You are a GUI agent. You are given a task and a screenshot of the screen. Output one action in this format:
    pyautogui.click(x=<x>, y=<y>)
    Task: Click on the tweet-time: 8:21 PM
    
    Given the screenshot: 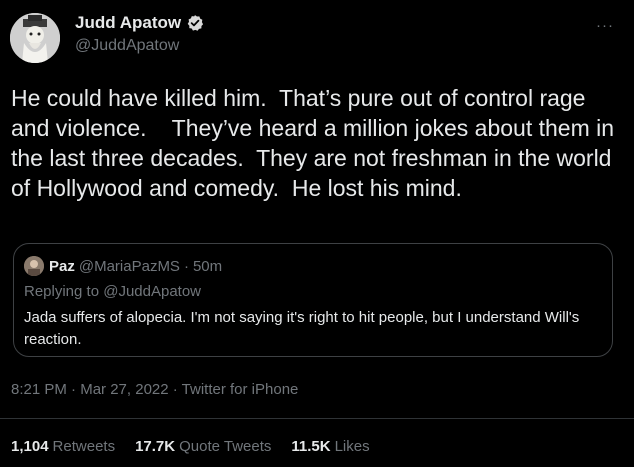 What is the action you would take?
    pyautogui.click(x=39, y=389)
    